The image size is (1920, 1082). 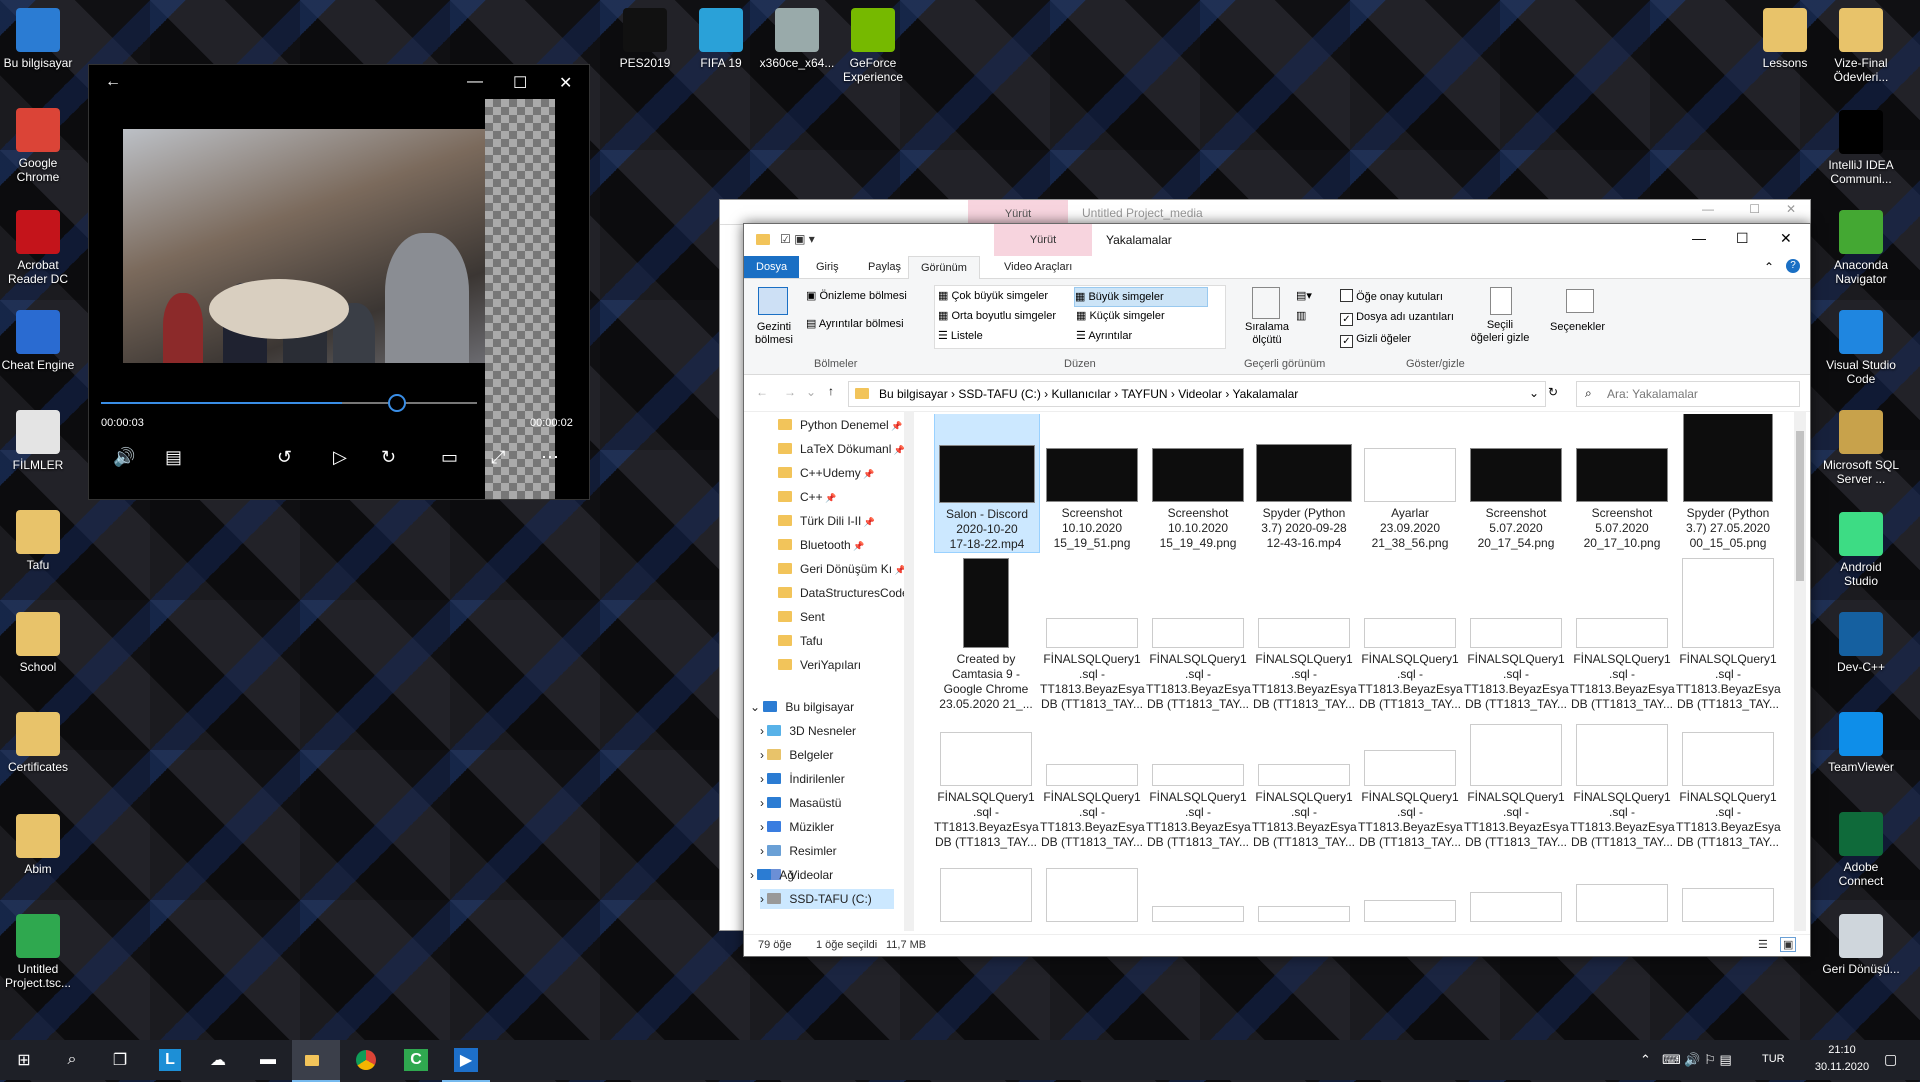 What do you see at coordinates (801, 617) in the screenshot?
I see `nav-item: Sent` at bounding box center [801, 617].